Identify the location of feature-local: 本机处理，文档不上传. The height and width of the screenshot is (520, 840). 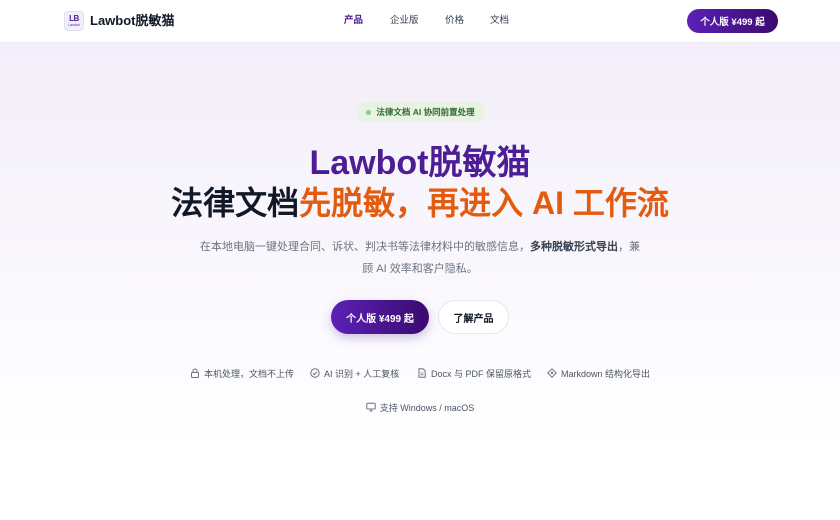
(242, 373).